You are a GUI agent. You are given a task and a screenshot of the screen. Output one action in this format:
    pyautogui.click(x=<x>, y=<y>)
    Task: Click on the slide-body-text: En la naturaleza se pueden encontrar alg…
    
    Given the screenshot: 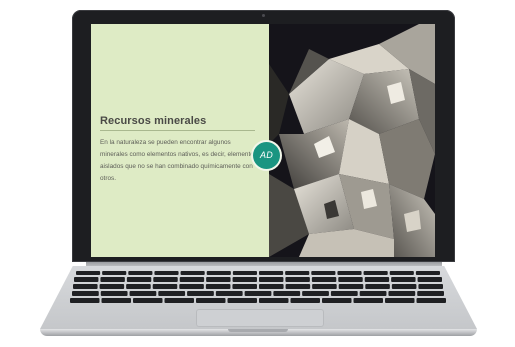 What is the action you would take?
    pyautogui.click(x=179, y=160)
    